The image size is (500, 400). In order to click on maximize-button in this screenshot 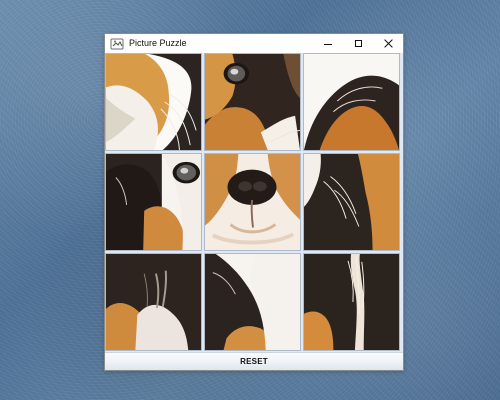, I will do `click(358, 43)`.